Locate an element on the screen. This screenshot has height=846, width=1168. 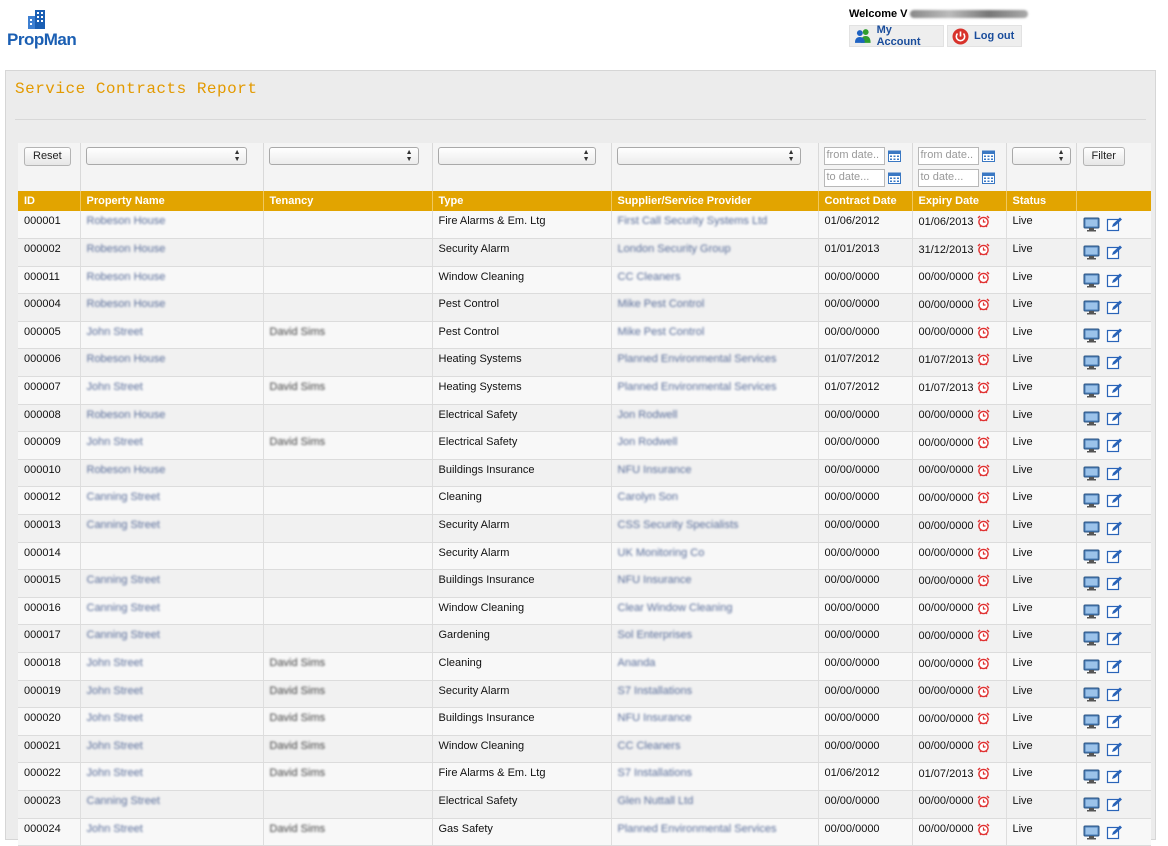
status-select: ▲ ▼ is located at coordinates (1041, 156).